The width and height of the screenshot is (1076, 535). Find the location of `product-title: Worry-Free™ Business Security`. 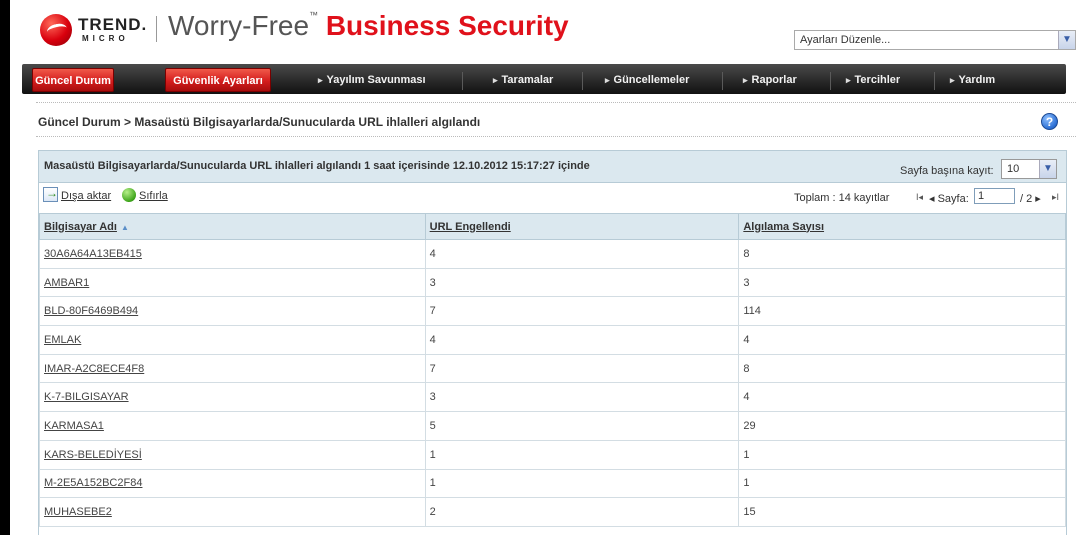

product-title: Worry-Free™ Business Security is located at coordinates (368, 26).